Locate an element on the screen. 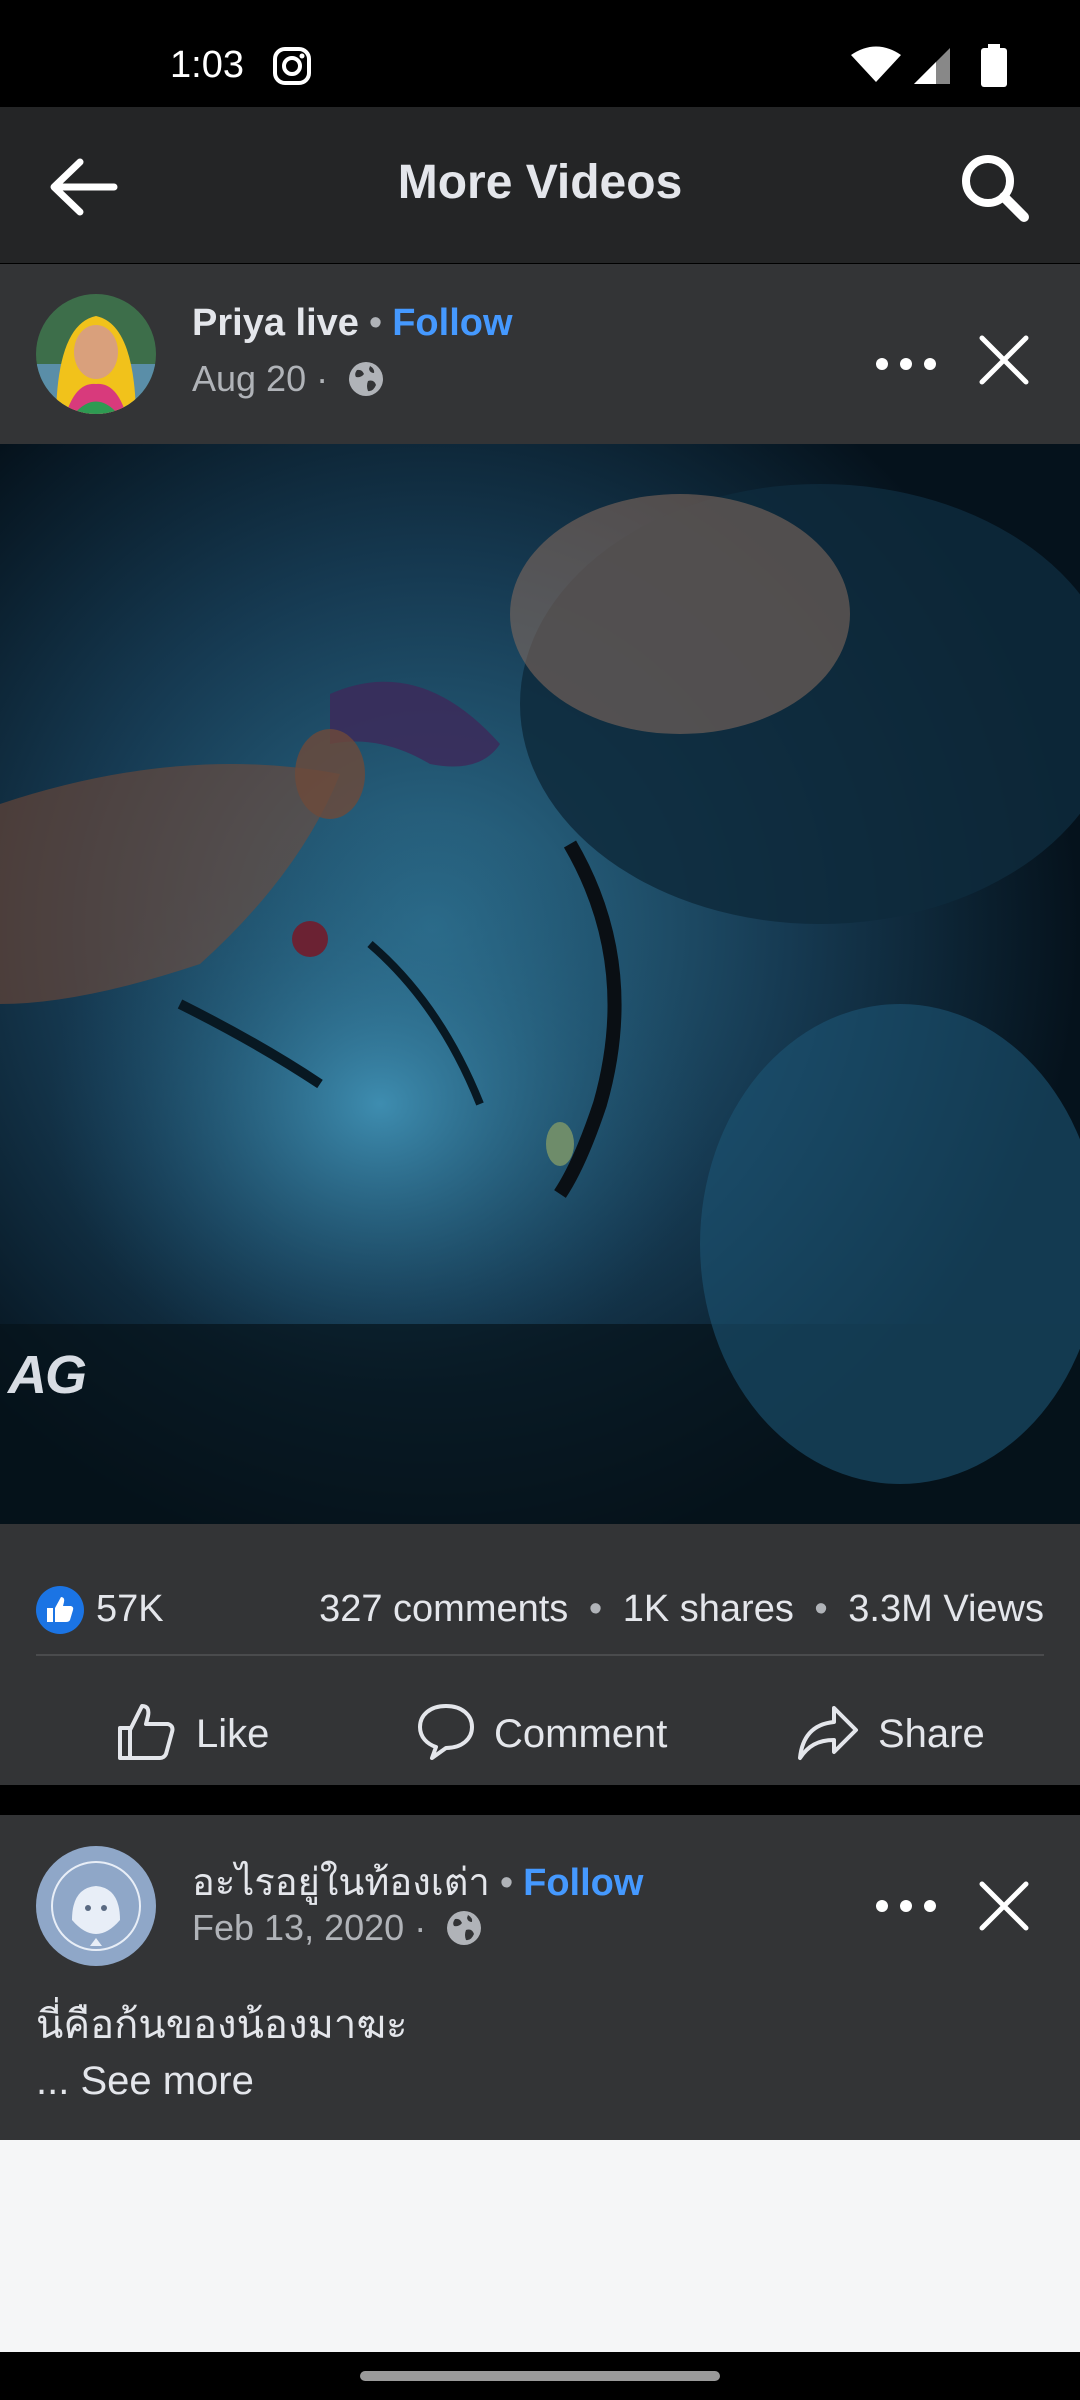 Image resolution: width=1080 pixels, height=2400 pixels. page-title: More Videos is located at coordinates (540, 182).